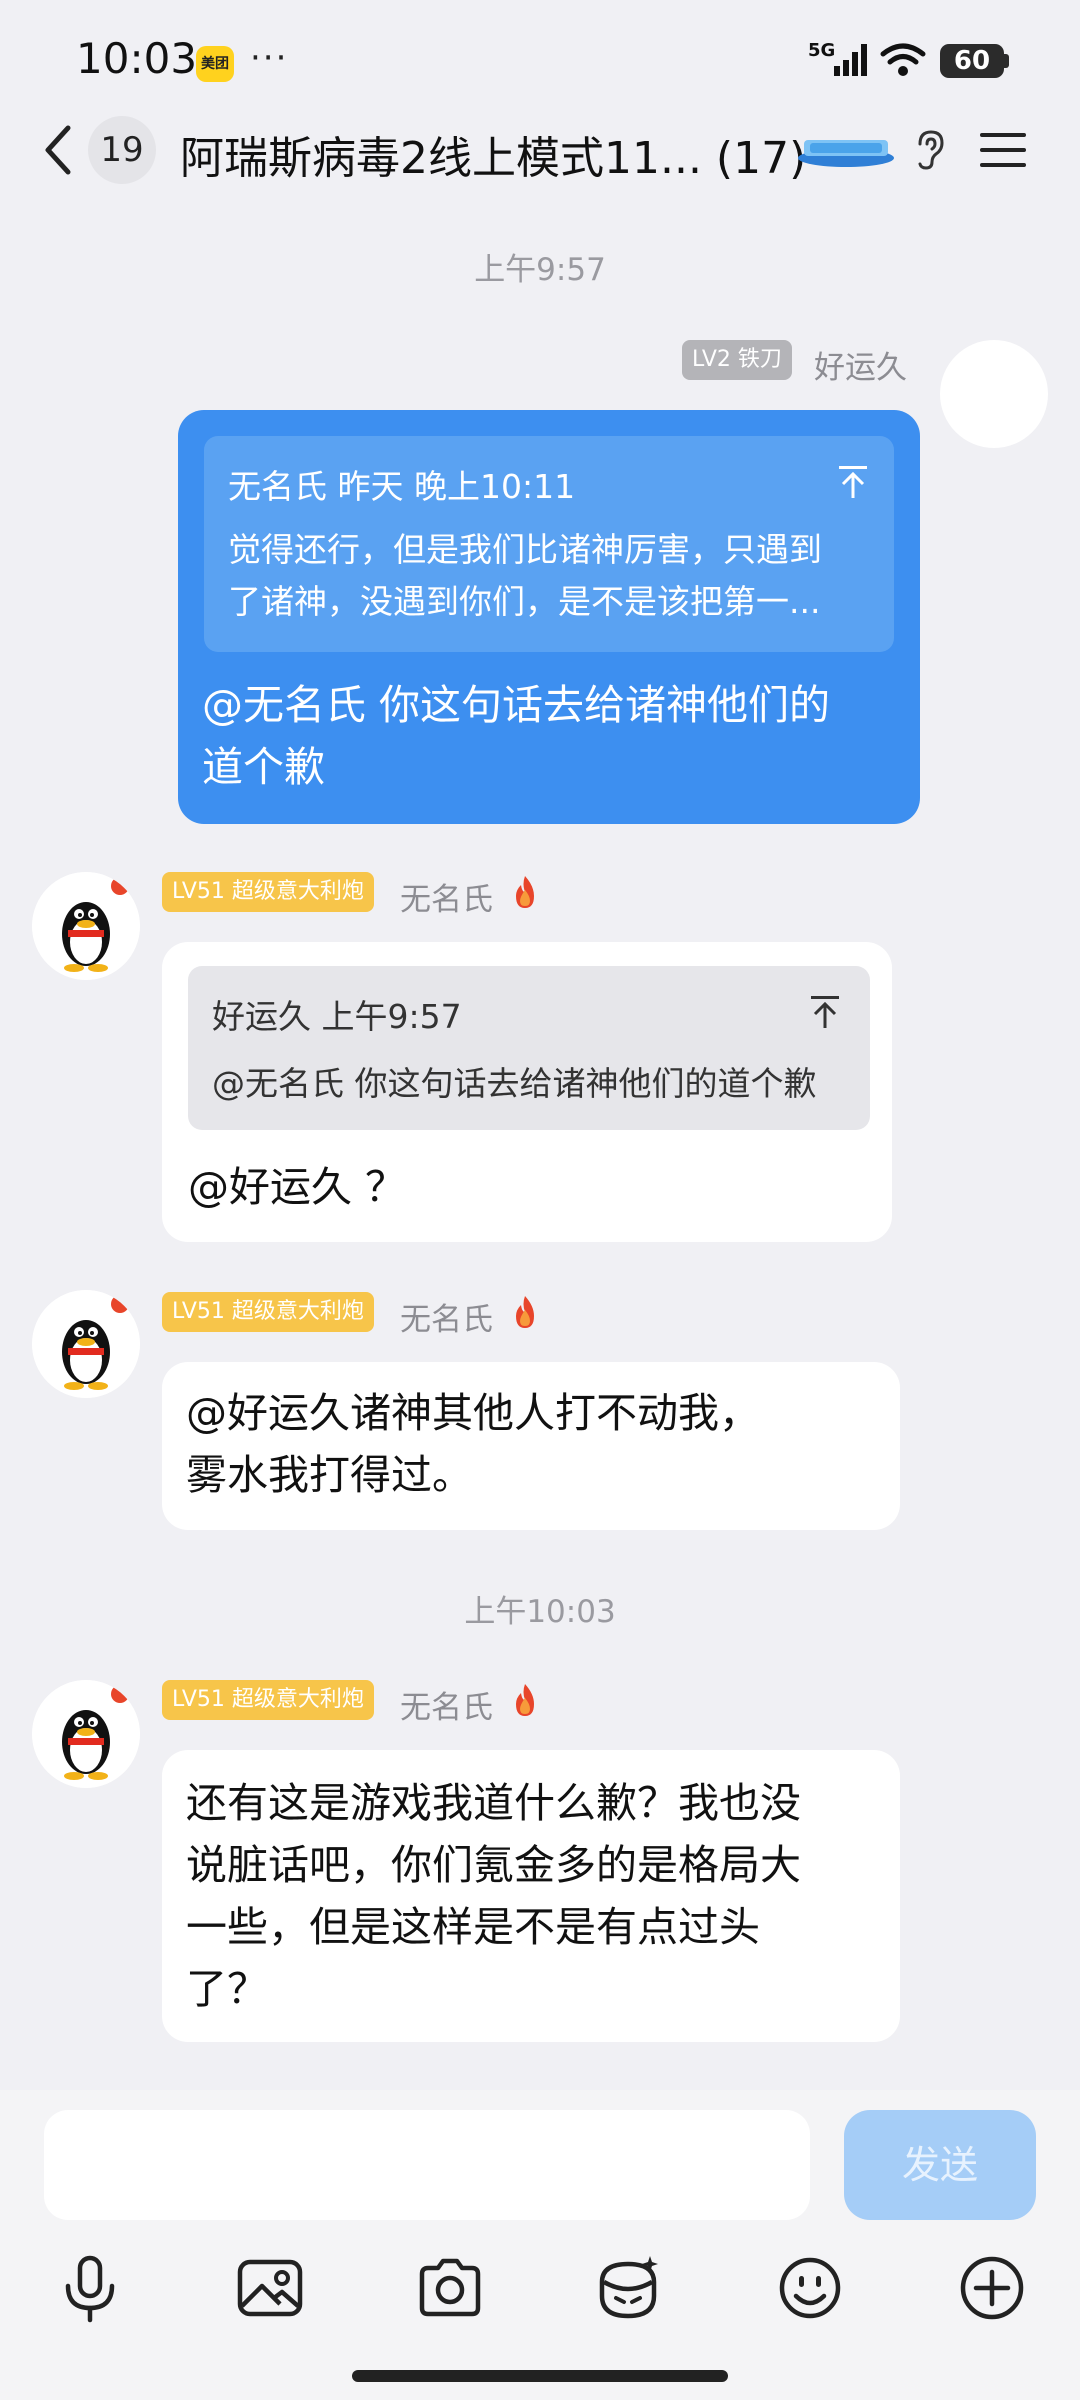 The width and height of the screenshot is (1080, 2400). I want to click on sender-name: 好运久, so click(860, 364).